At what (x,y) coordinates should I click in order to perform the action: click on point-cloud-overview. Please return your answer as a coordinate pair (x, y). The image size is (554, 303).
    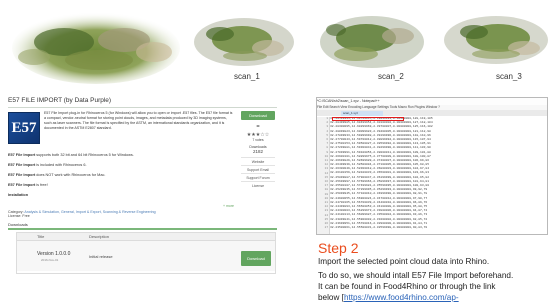
    Looking at the image, I should click on (94, 45).